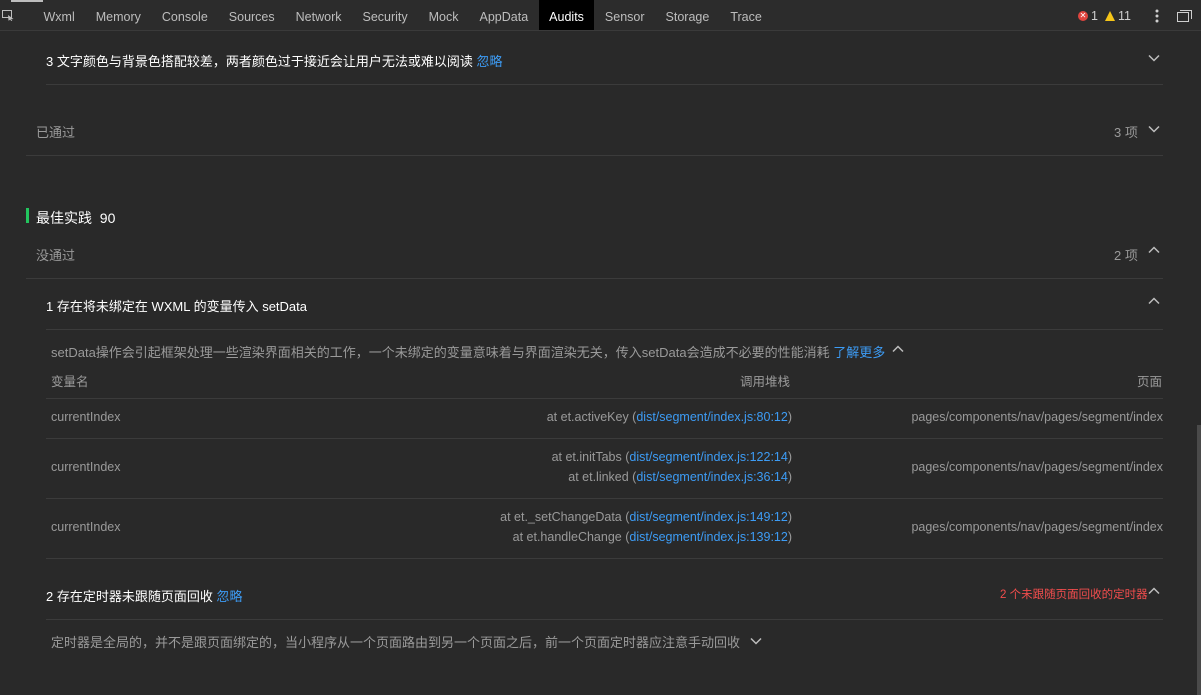  What do you see at coordinates (443, 15) in the screenshot?
I see `tab-mock: Mock` at bounding box center [443, 15].